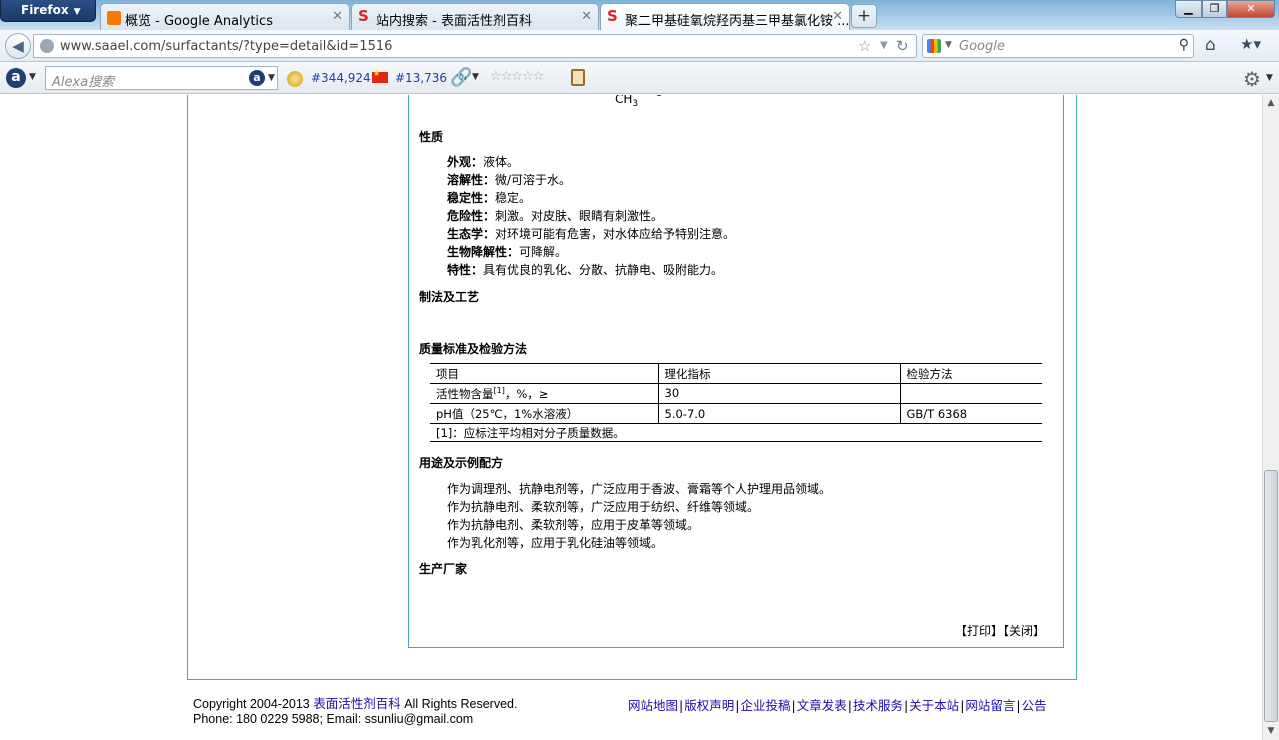 The image size is (1279, 740). I want to click on window-close-button: ✕, so click(1251, 9).